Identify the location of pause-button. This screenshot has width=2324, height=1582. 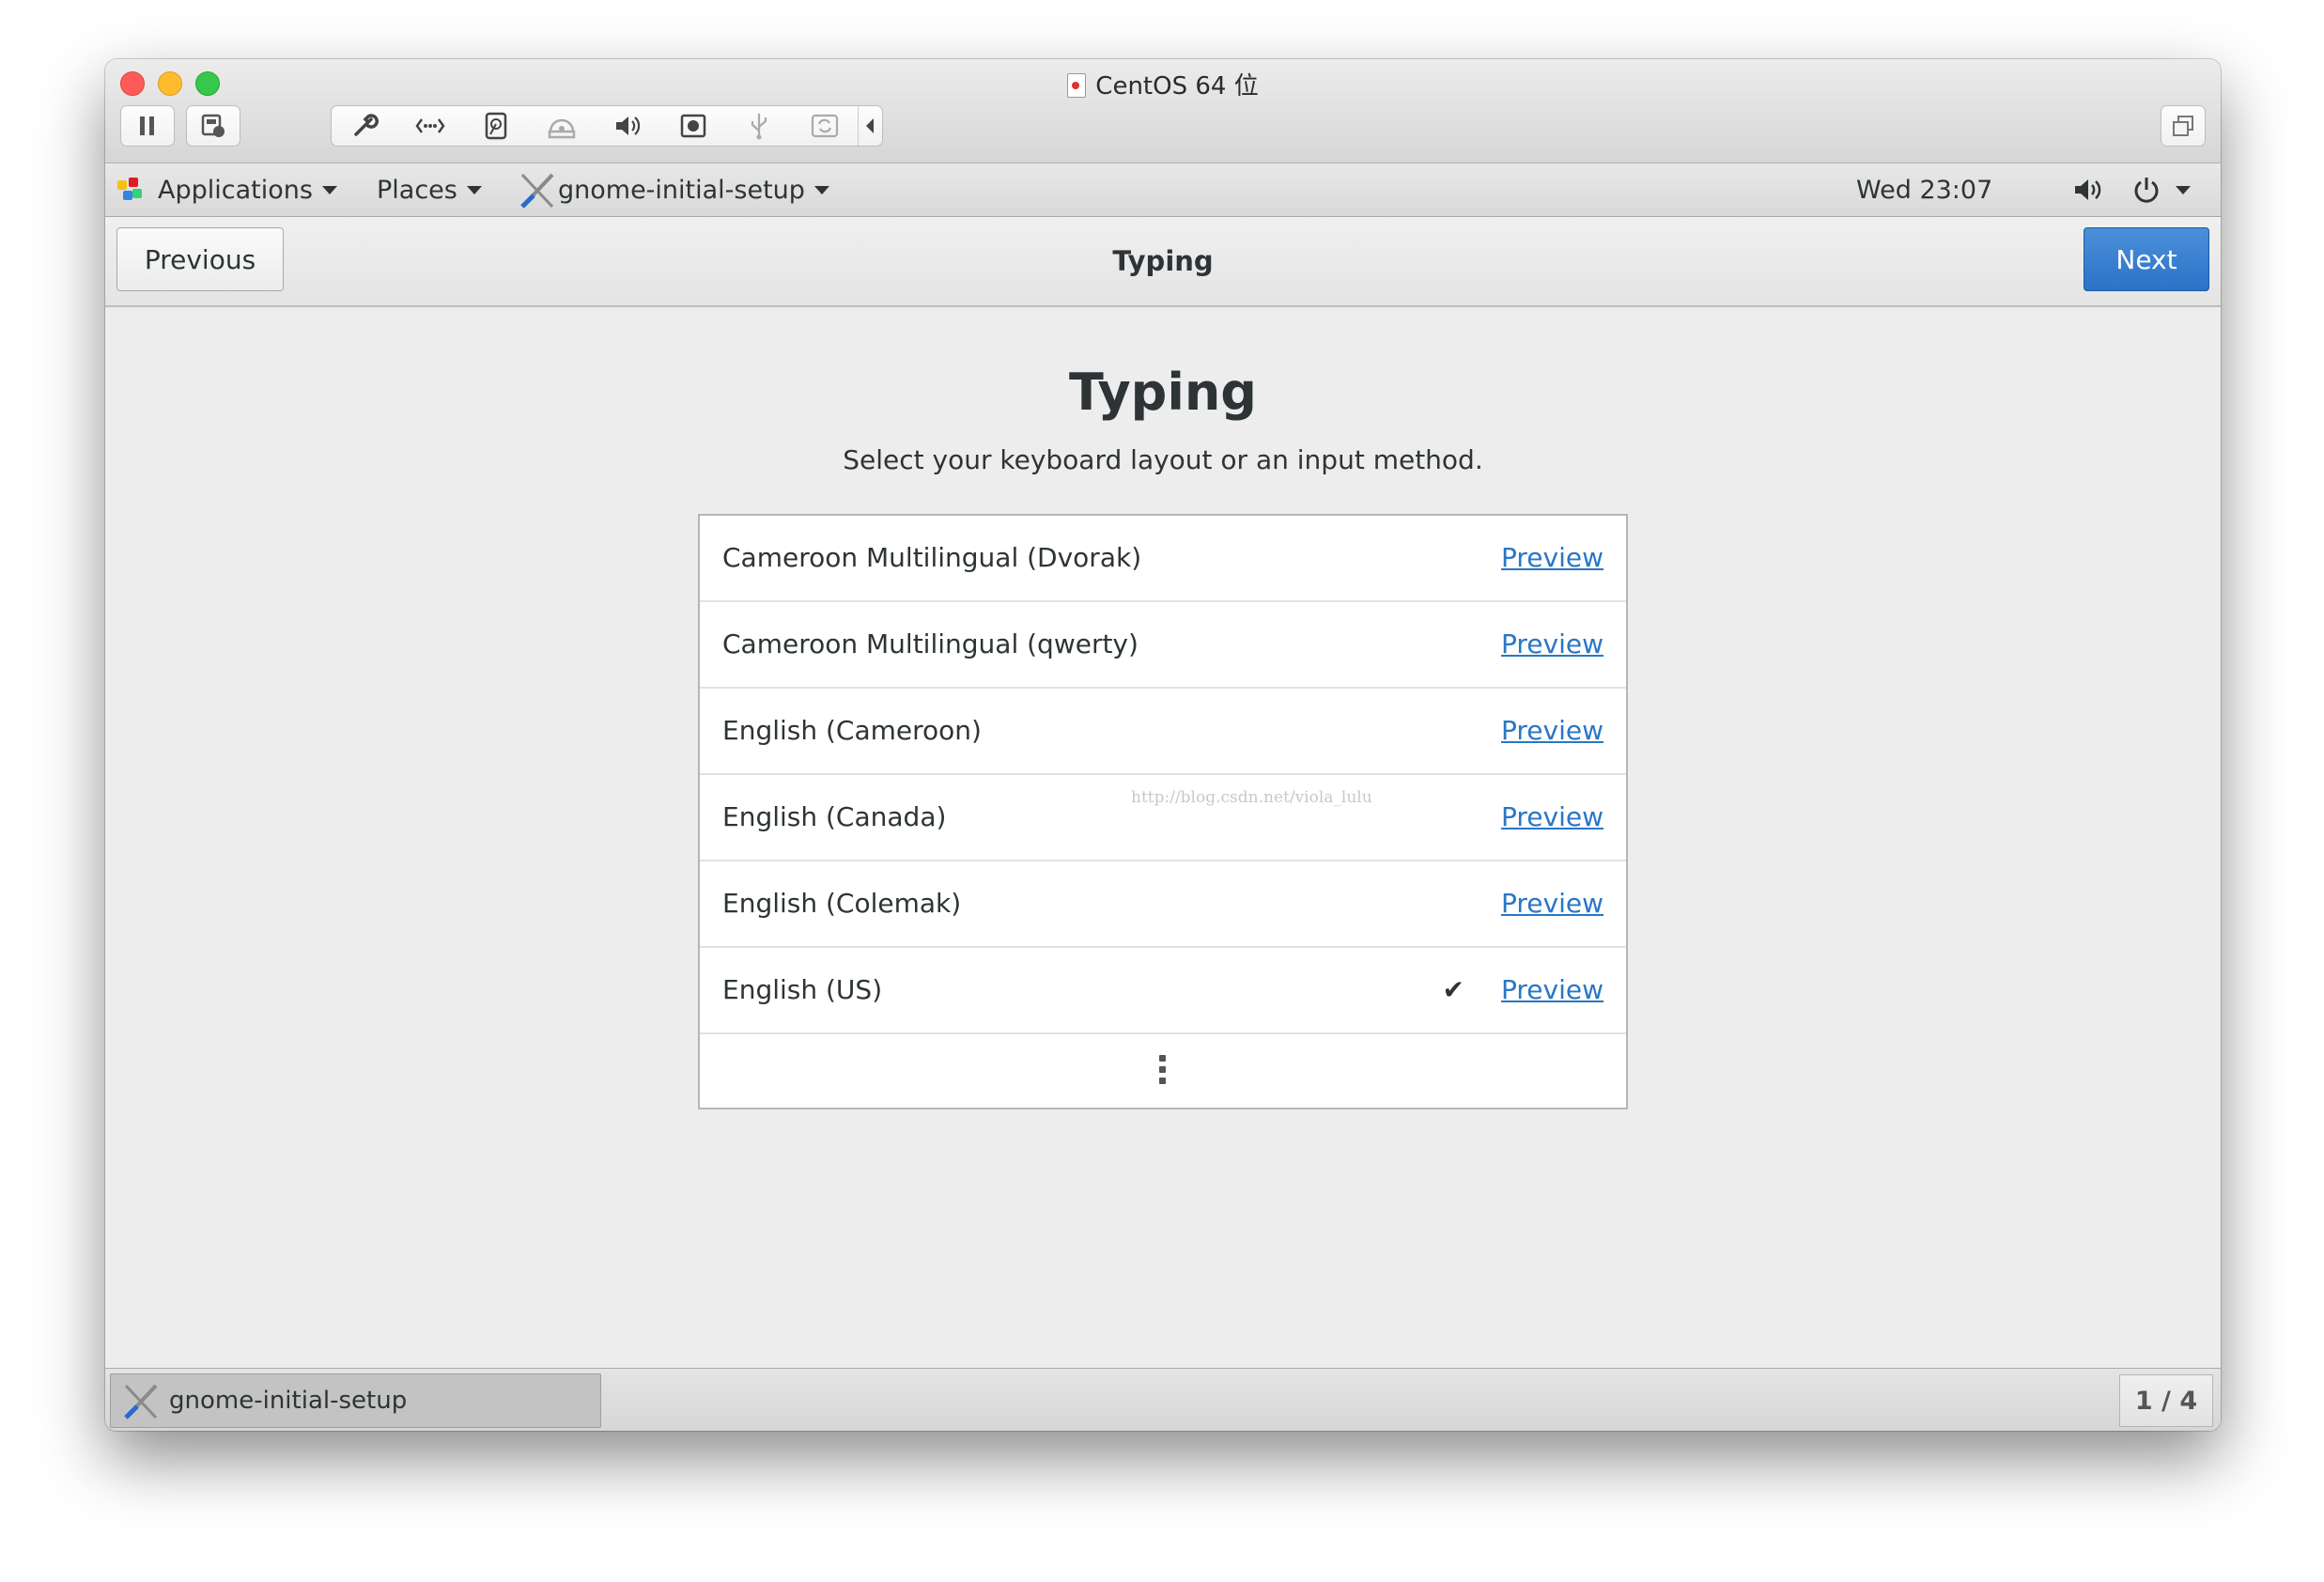
(147, 126).